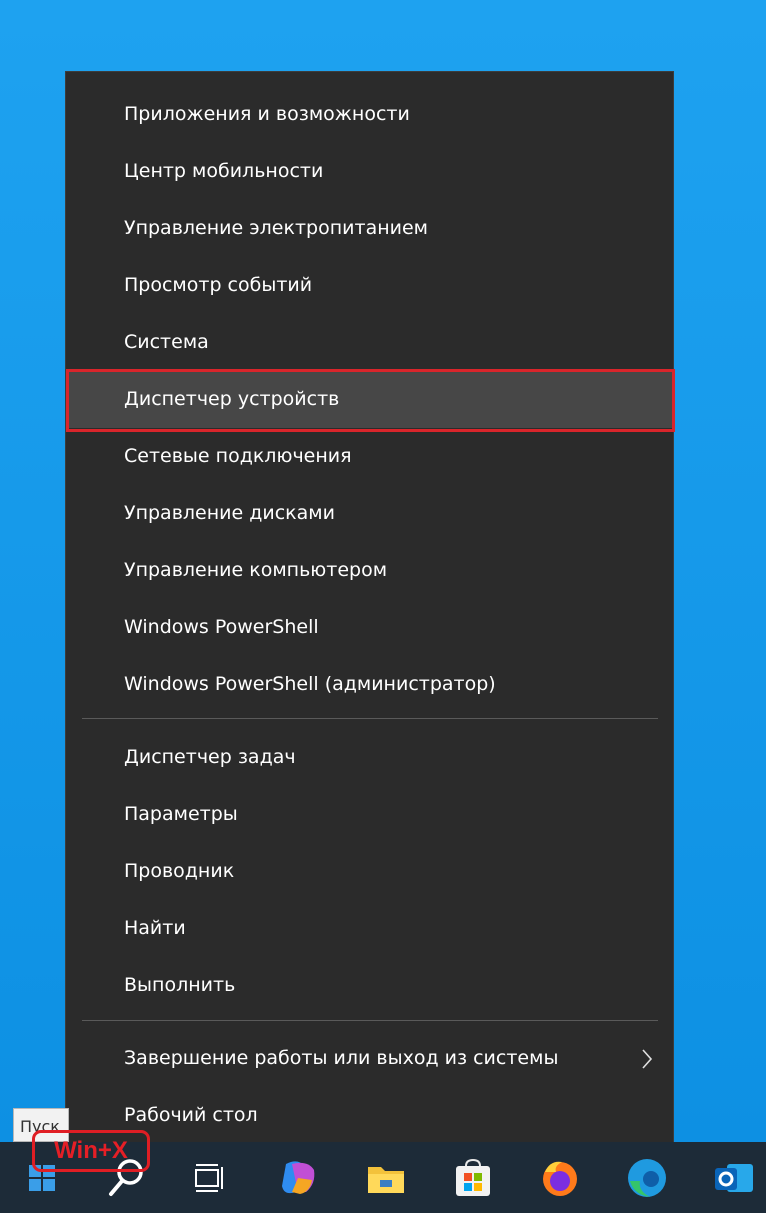 The image size is (766, 1213). Describe the element at coordinates (369, 814) in the screenshot. I see `menu-item-settings: Параметры` at that location.